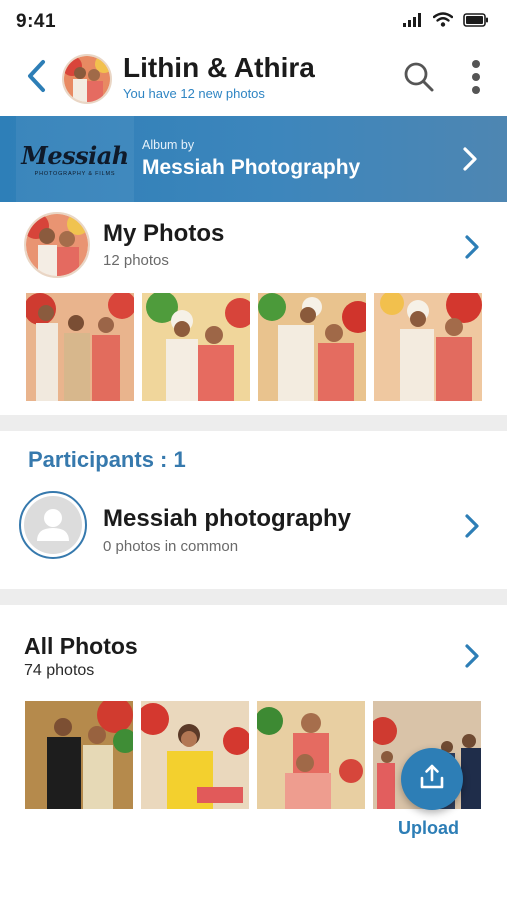 The image size is (507, 900). I want to click on my-photos-title: My Photos, so click(164, 233).